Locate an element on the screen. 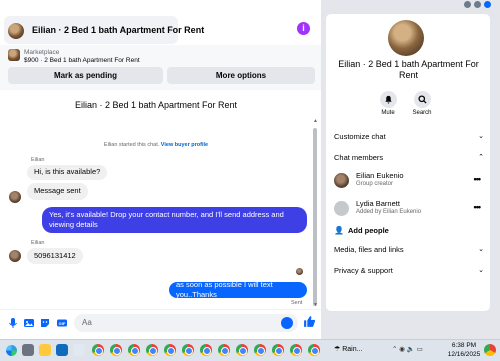 The height and width of the screenshot is (361, 500). media-files-links-section: Media, files and links ⌄ is located at coordinates (409, 249).